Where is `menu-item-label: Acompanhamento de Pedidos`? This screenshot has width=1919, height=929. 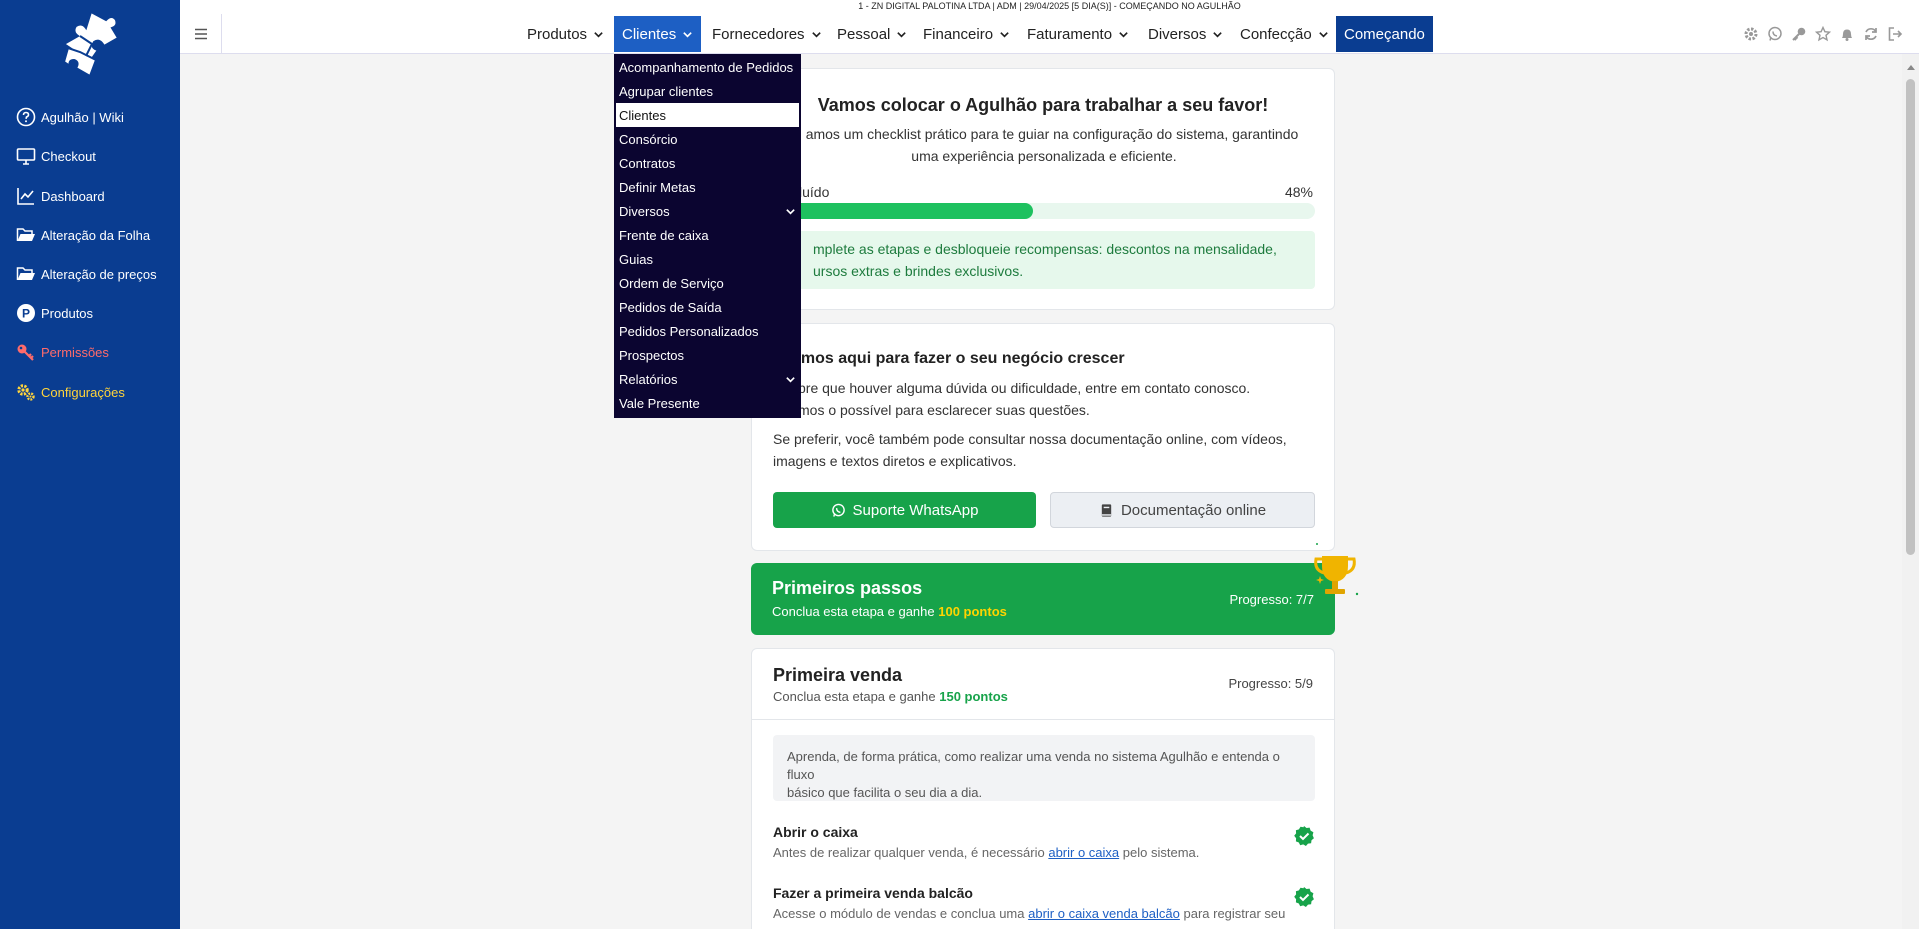 menu-item-label: Acompanhamento de Pedidos is located at coordinates (706, 67).